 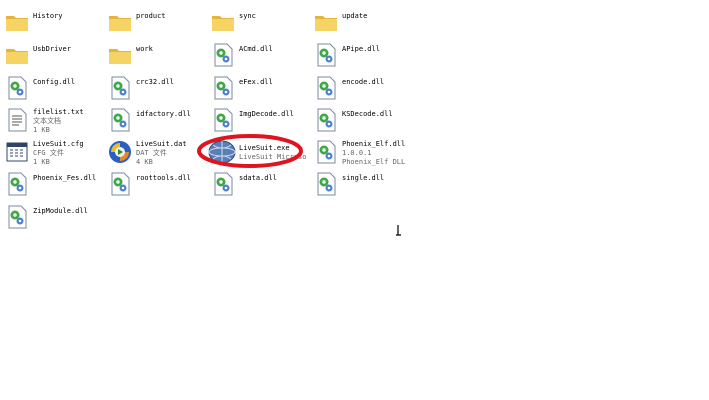 I want to click on file-item-config-dll: Config.dll, so click(x=54, y=88).